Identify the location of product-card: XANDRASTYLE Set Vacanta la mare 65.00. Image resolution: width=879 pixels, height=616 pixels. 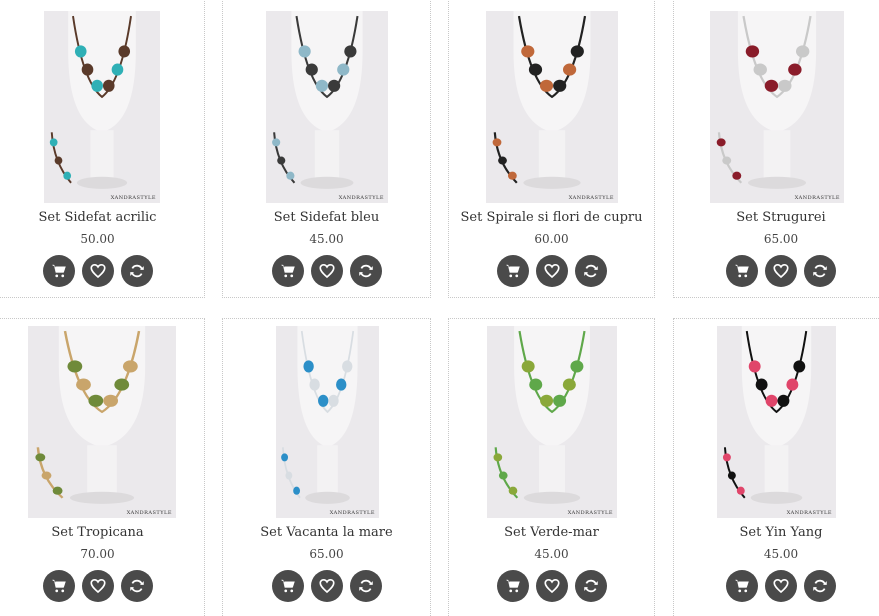
(326, 467).